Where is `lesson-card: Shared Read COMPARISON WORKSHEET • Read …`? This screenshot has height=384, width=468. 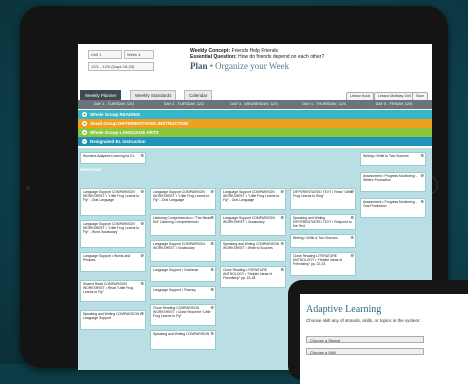 lesson-card: Shared Read COMPARISON WORKSHEET • Read … is located at coordinates (113, 291).